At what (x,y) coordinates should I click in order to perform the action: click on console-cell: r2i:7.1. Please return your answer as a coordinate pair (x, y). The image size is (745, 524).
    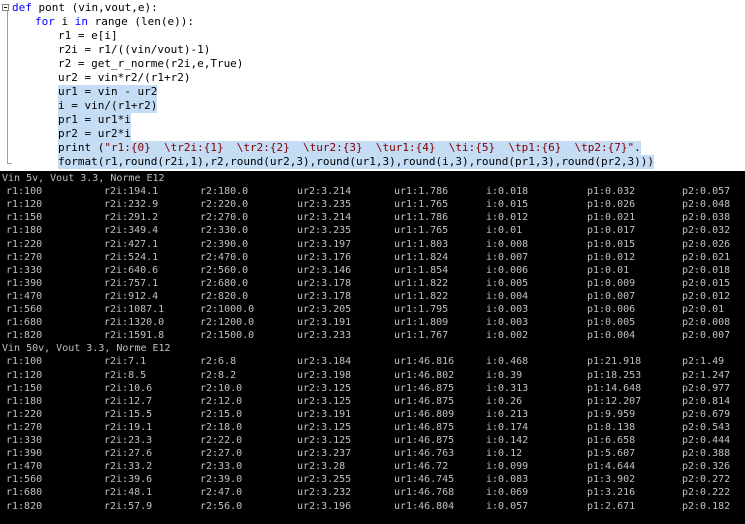
    Looking at the image, I should click on (125, 362).